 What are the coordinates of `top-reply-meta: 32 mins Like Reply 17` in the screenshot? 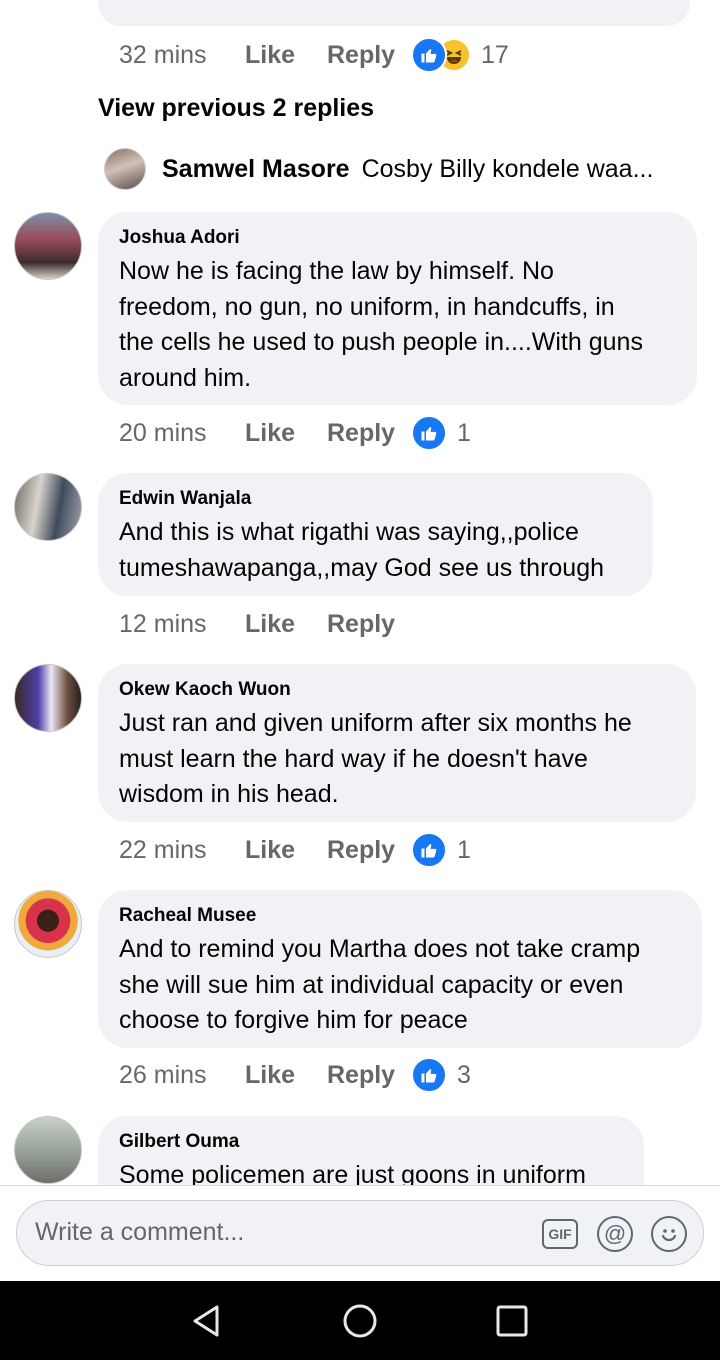 It's located at (314, 55).